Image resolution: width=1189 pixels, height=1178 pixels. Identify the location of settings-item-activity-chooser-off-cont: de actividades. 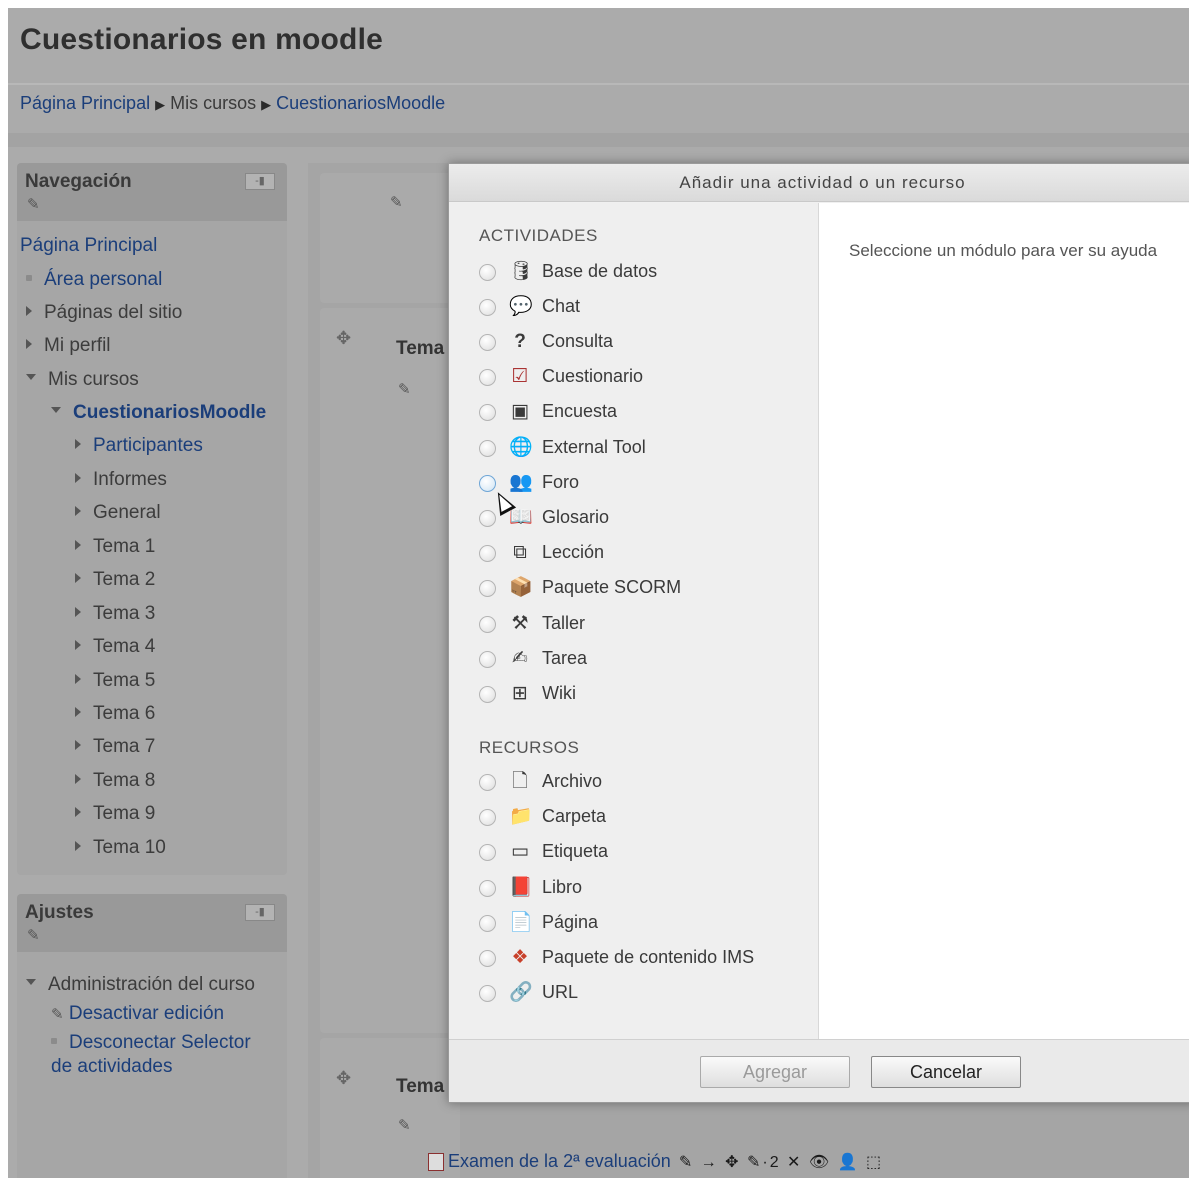
(111, 1067).